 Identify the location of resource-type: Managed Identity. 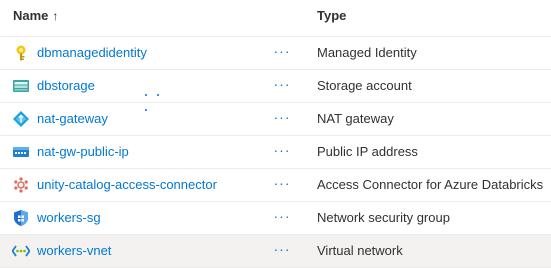
(367, 52).